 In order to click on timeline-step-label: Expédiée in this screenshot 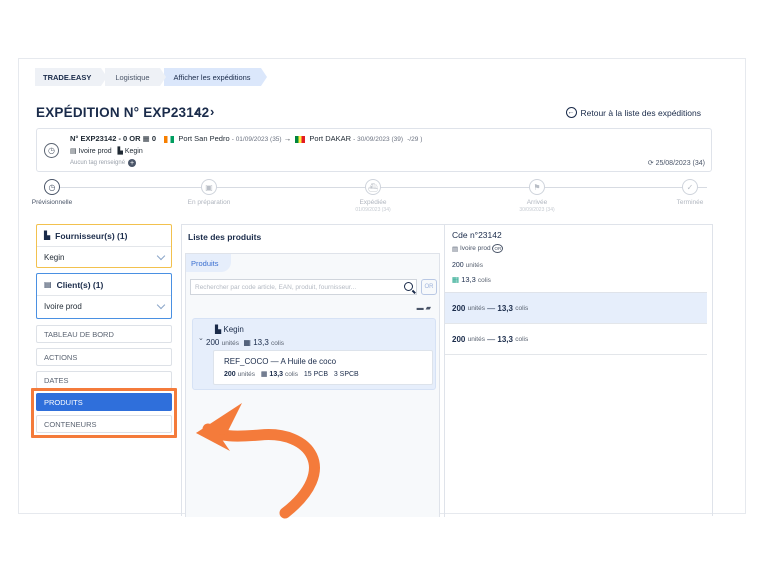, I will do `click(373, 202)`.